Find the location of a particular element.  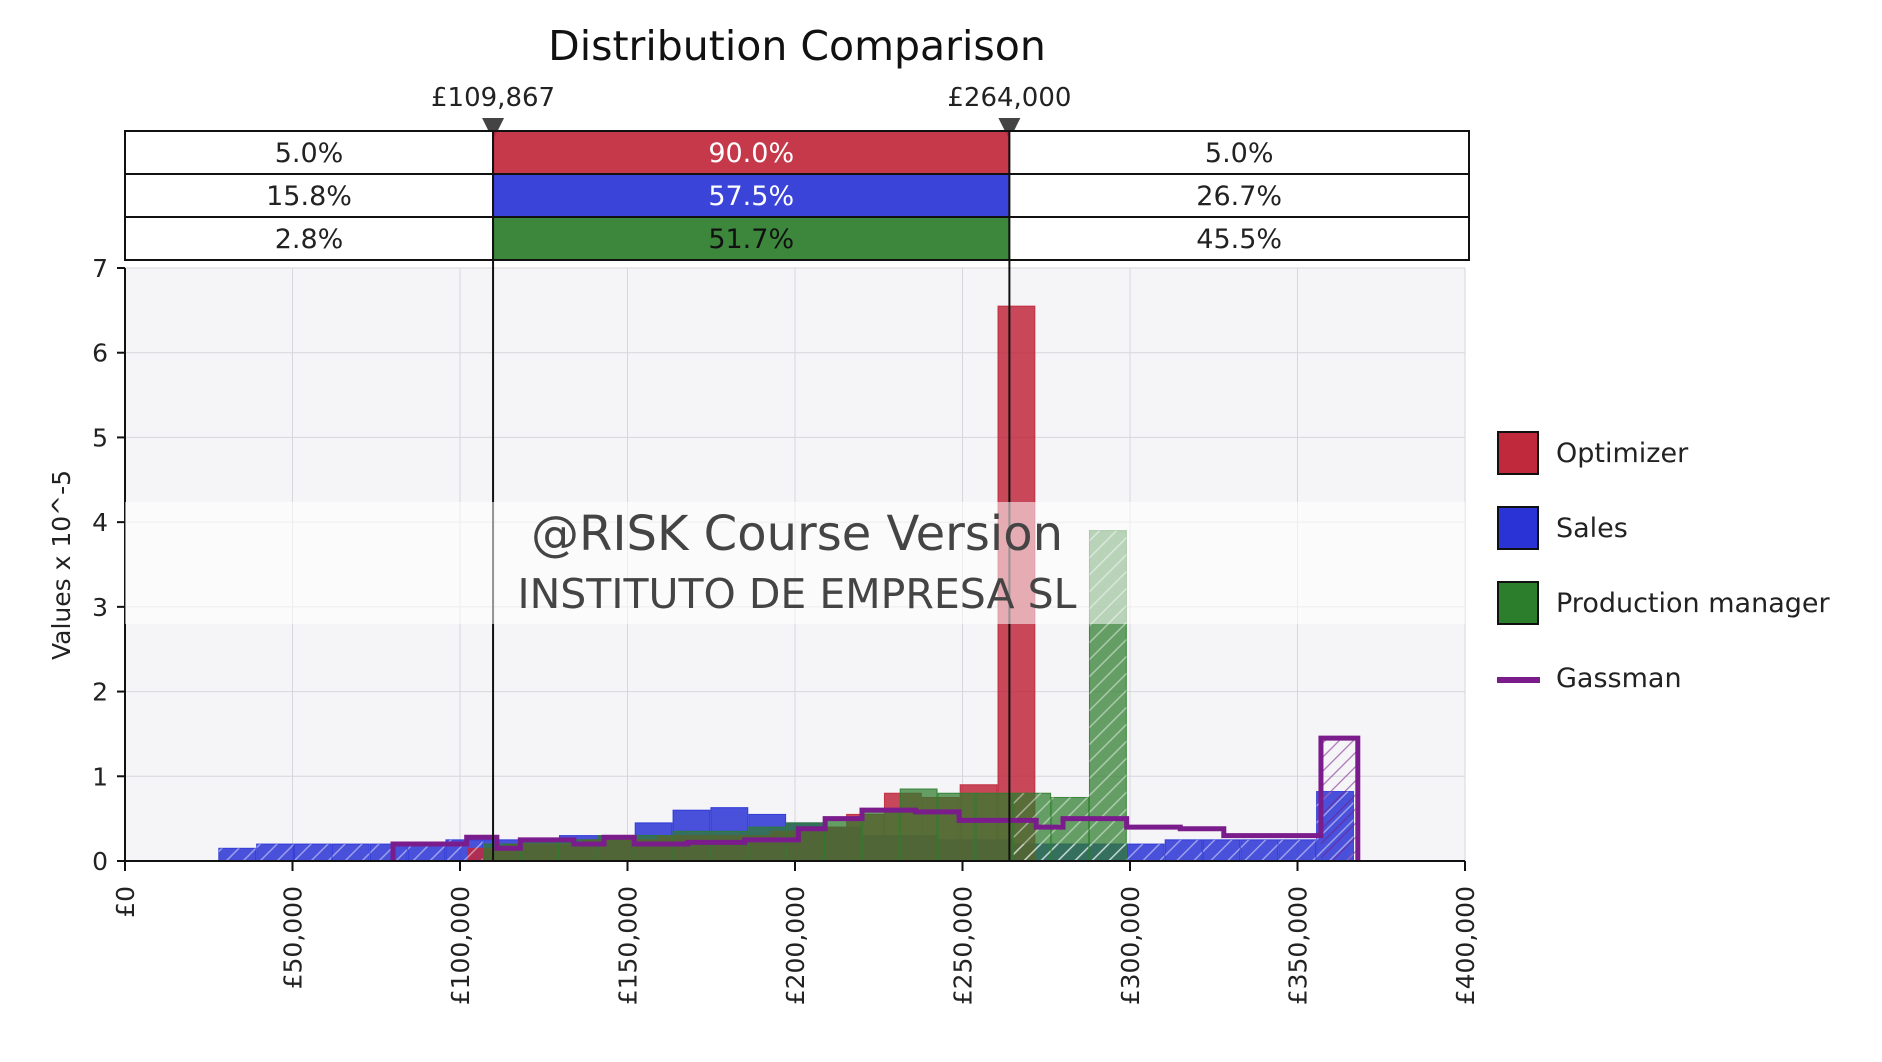

legend-swatch-sales is located at coordinates (1518, 528).